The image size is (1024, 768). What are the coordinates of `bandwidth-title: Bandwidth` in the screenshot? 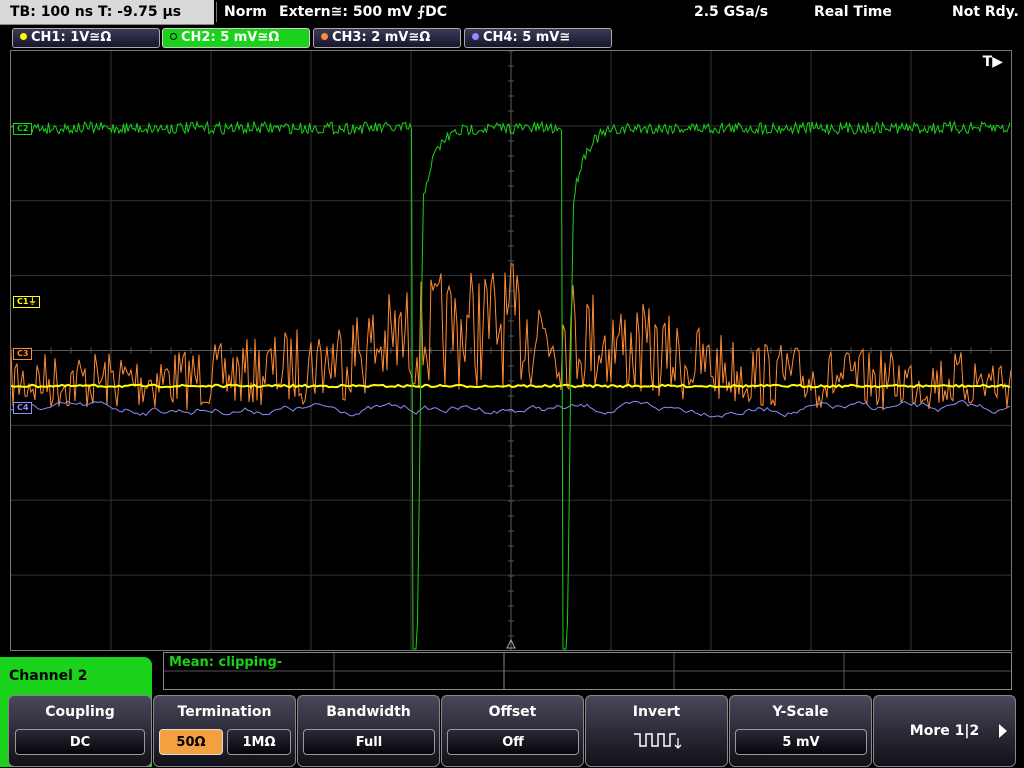 It's located at (368, 712).